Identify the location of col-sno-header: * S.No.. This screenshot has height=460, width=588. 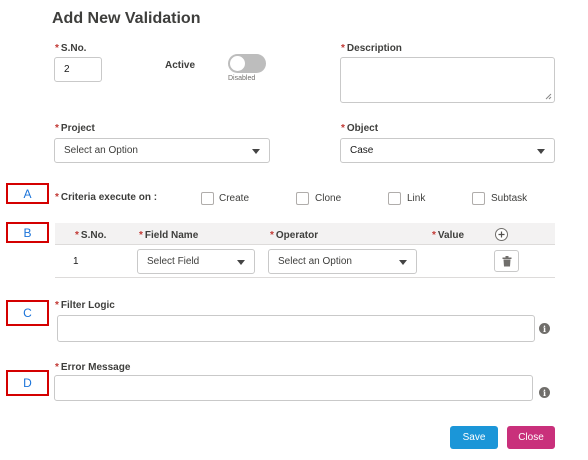
(91, 235).